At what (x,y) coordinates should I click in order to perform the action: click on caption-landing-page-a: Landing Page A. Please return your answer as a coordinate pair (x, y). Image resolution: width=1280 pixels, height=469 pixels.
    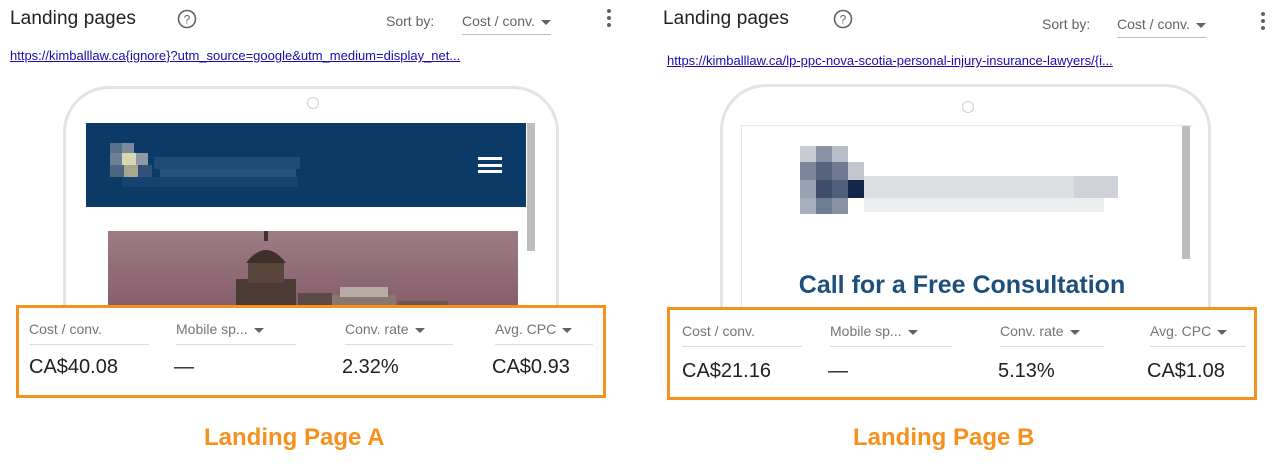
    Looking at the image, I should click on (294, 437).